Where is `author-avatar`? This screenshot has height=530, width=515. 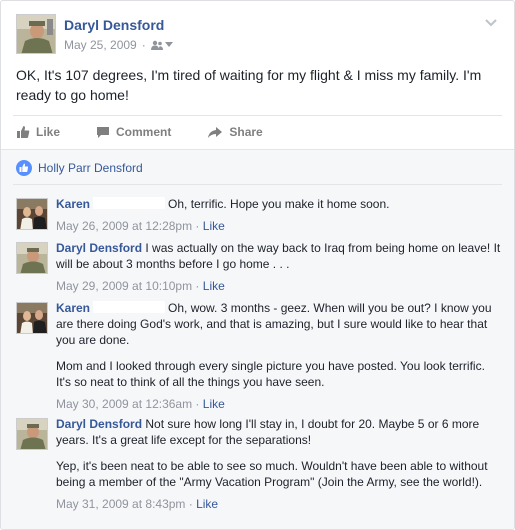
author-avatar is located at coordinates (36, 34).